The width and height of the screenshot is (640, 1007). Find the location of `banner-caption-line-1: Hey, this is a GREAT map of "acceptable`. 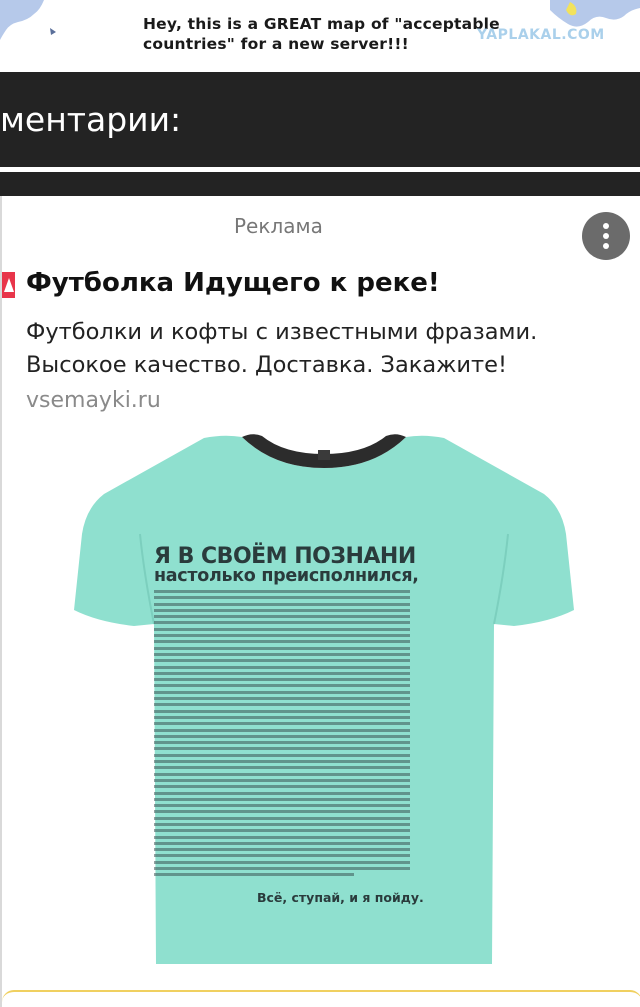

banner-caption-line-1: Hey, this is a GREAT map of "acceptable is located at coordinates (321, 24).